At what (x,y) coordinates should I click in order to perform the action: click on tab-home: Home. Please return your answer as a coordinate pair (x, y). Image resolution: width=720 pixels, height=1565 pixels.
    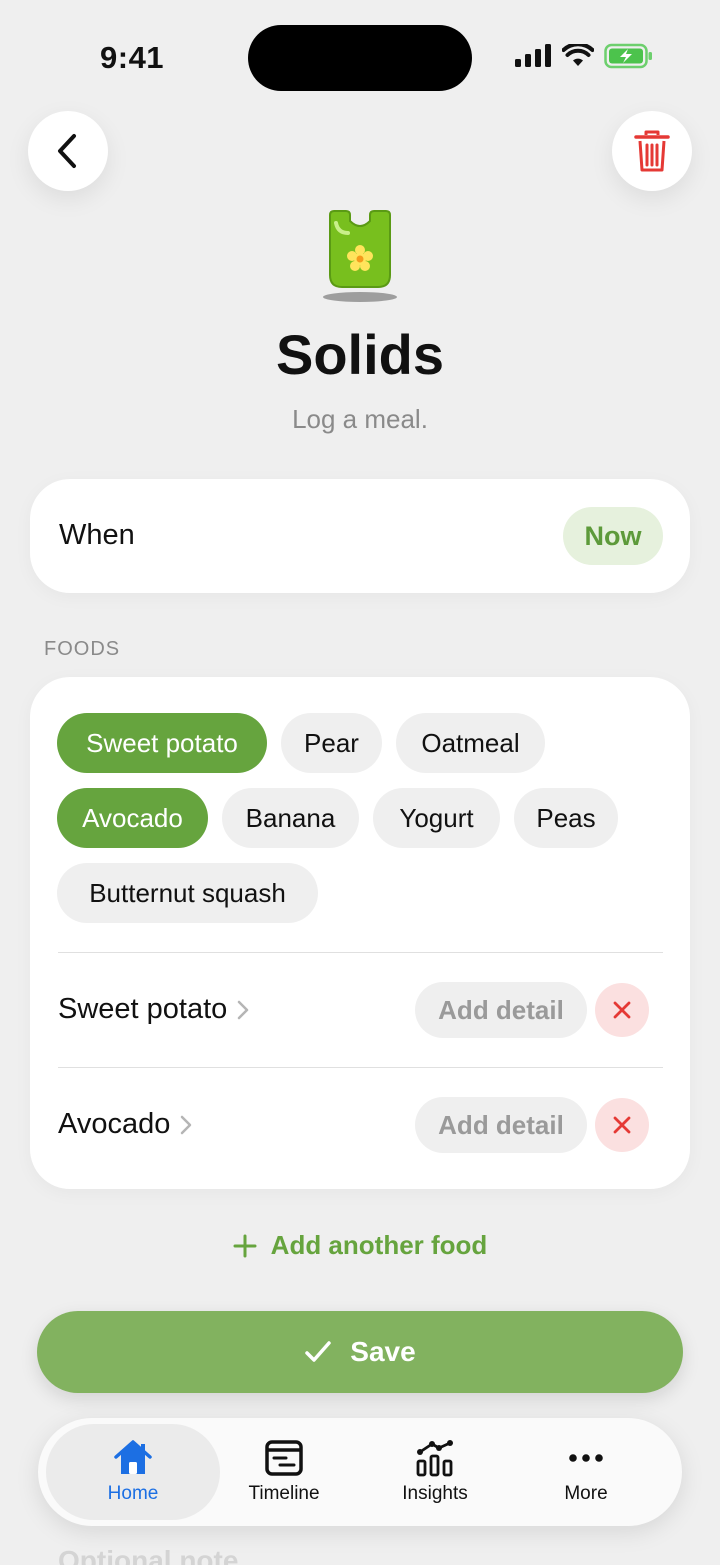
    Looking at the image, I should click on (133, 1472).